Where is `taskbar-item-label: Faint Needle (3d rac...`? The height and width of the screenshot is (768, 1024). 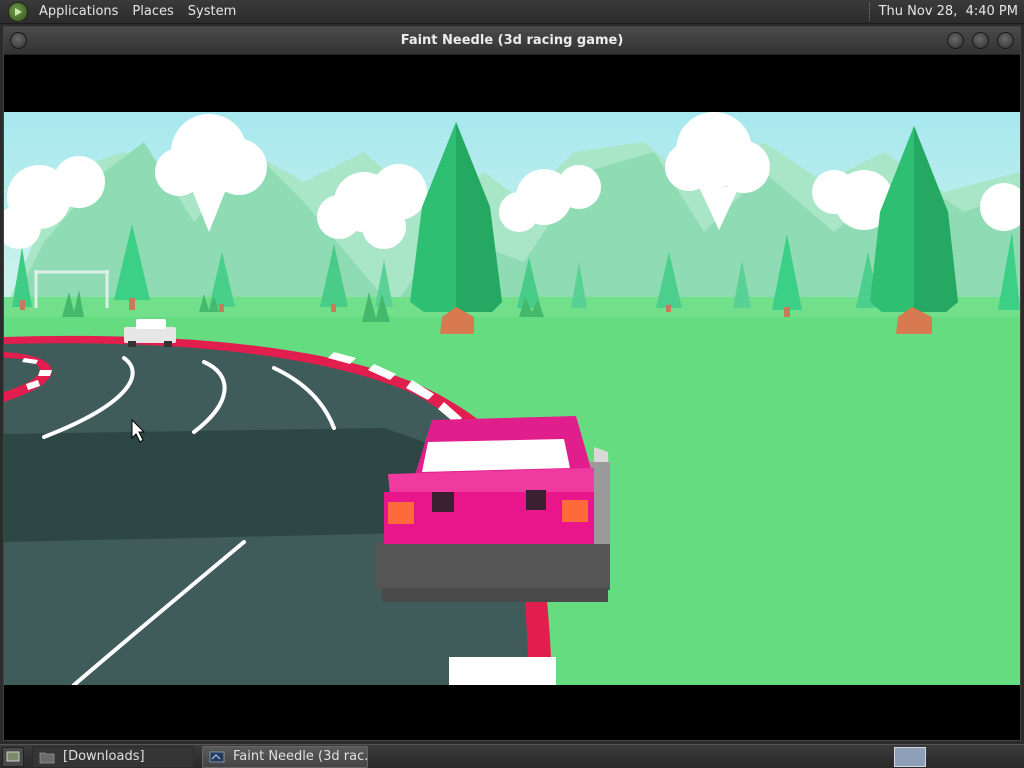 taskbar-item-label: Faint Needle (3d rac... is located at coordinates (300, 756).